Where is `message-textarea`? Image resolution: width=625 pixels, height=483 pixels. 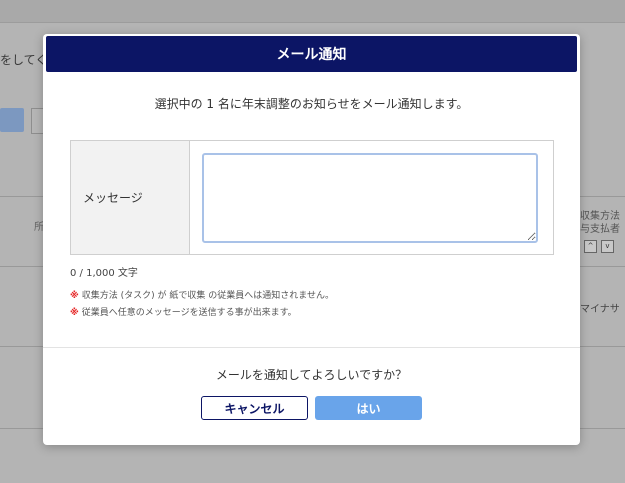 message-textarea is located at coordinates (370, 198).